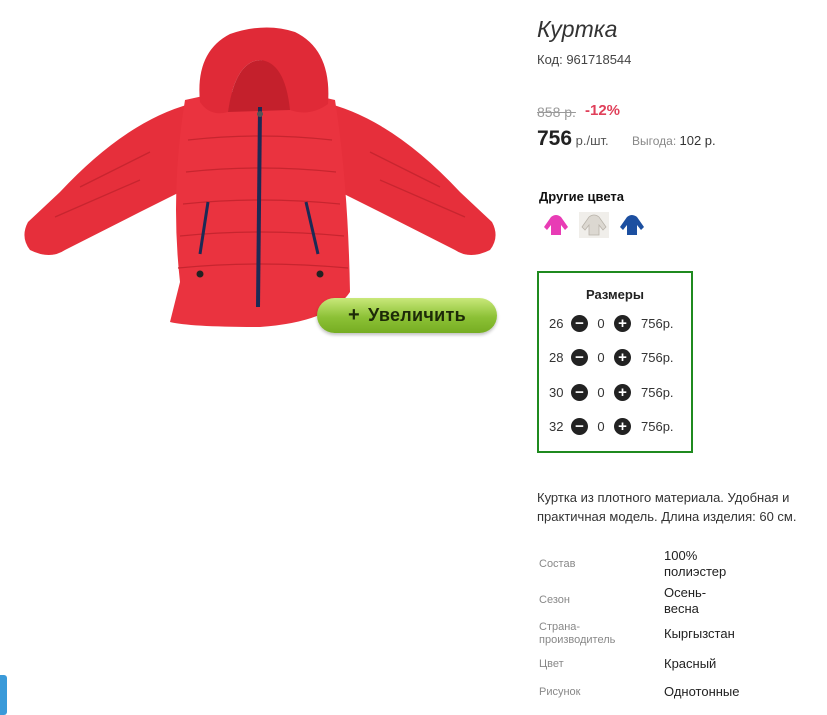 This screenshot has width=827, height=715. I want to click on size-row: 28 − 0 + 756р., so click(611, 357).